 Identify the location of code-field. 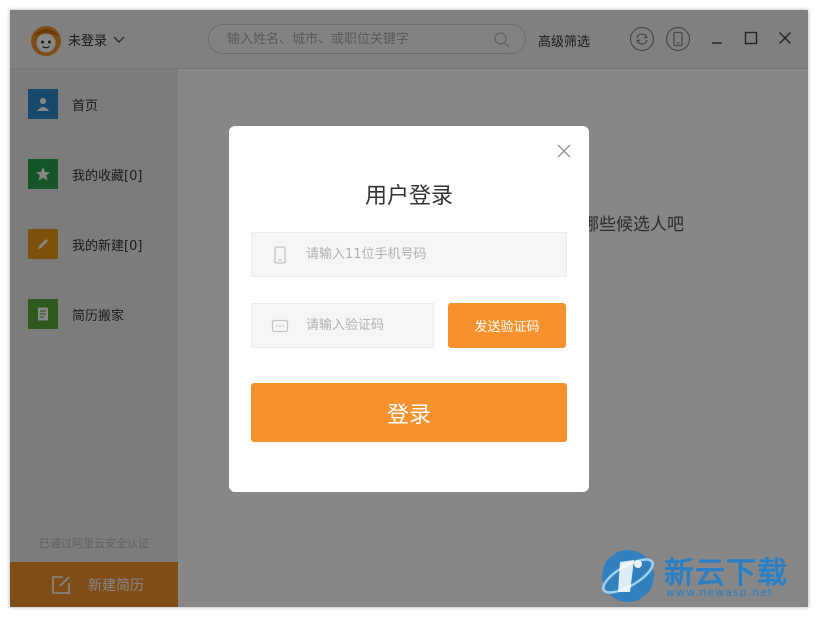
(342, 325).